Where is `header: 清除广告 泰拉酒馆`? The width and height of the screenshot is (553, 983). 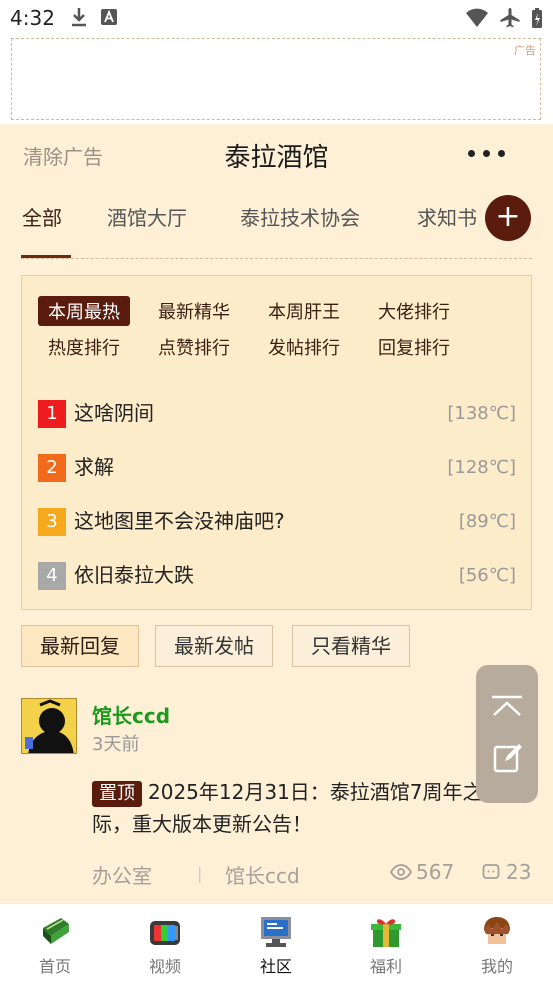 header: 清除广告 泰拉酒馆 is located at coordinates (276, 153).